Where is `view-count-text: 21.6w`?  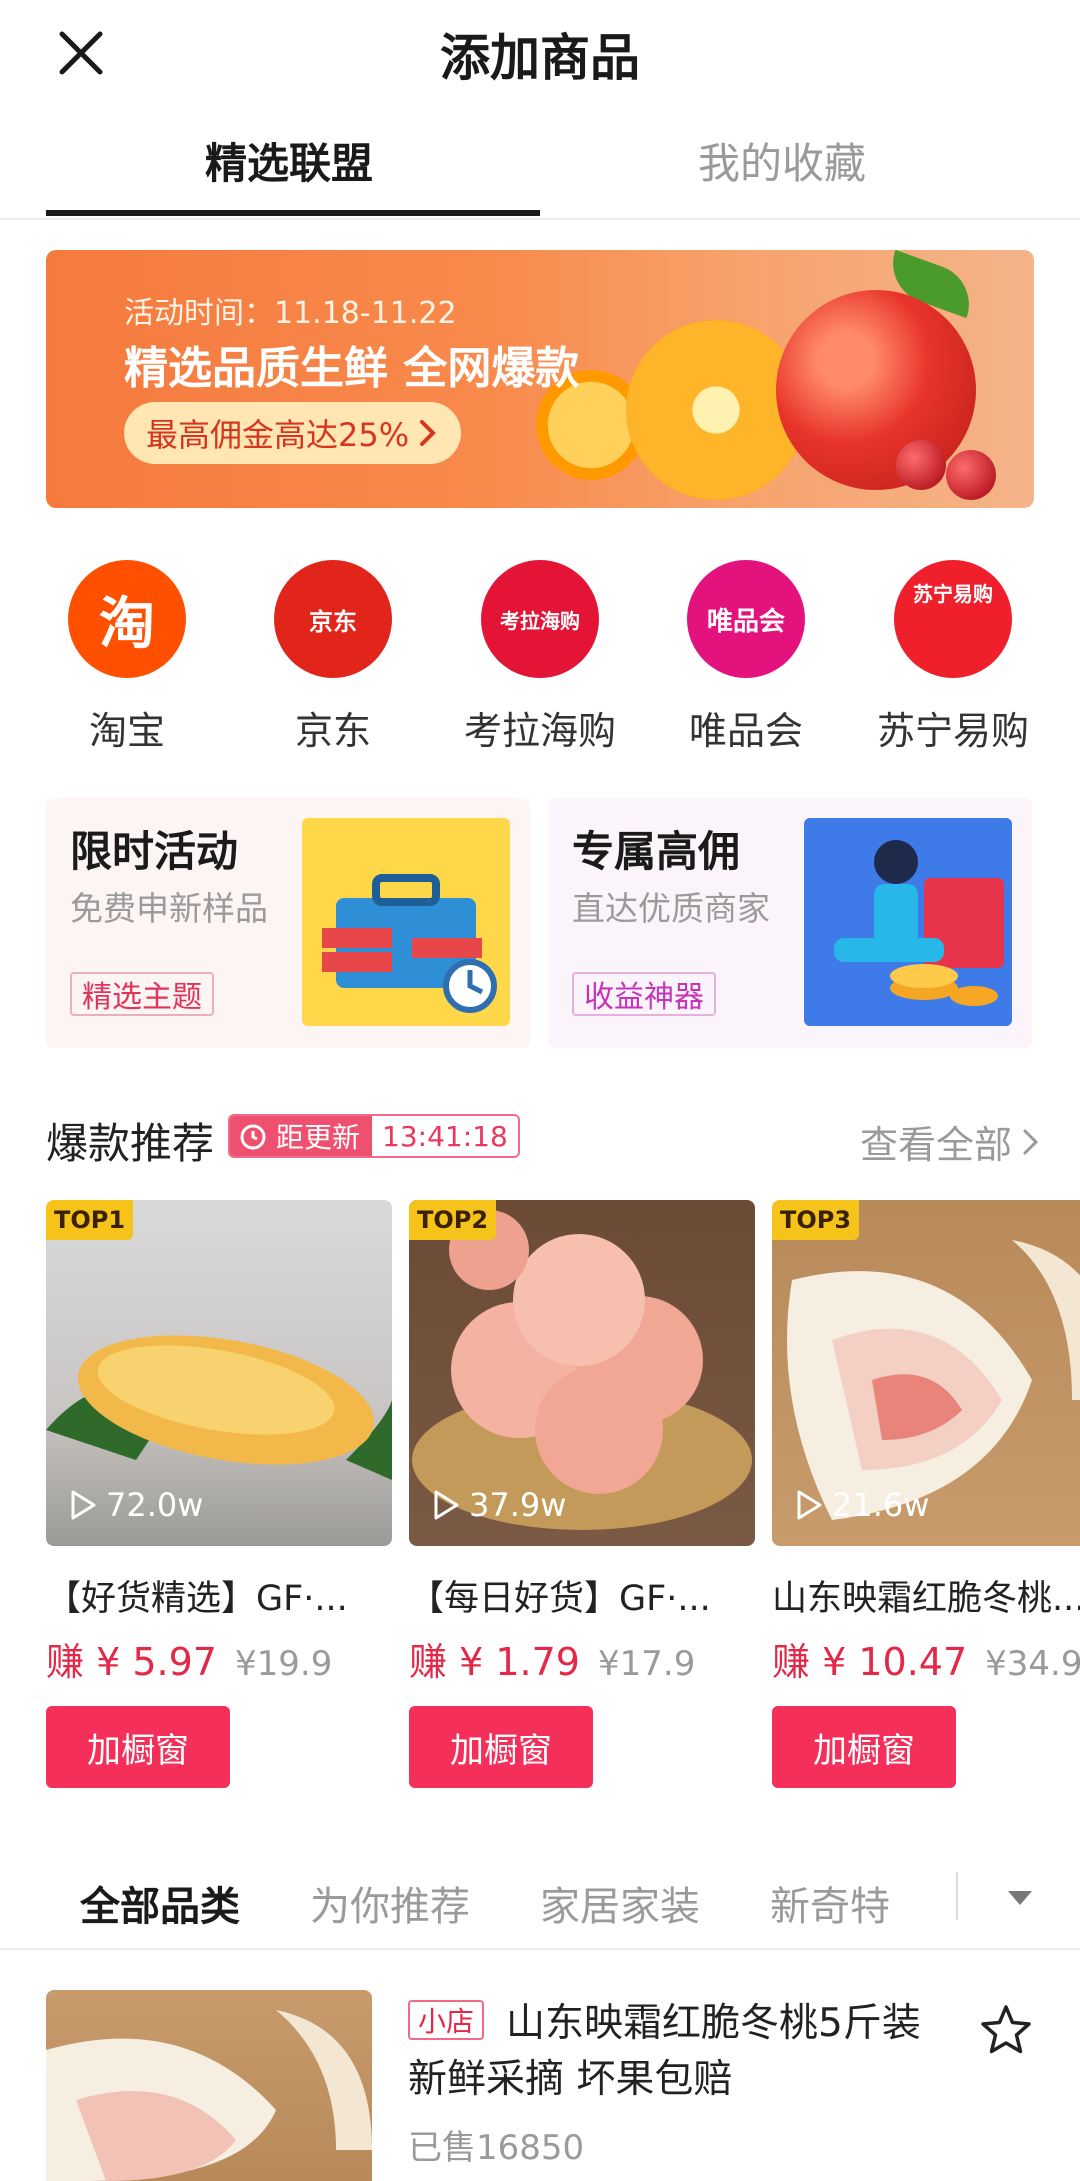
view-count-text: 21.6w is located at coordinates (881, 1505).